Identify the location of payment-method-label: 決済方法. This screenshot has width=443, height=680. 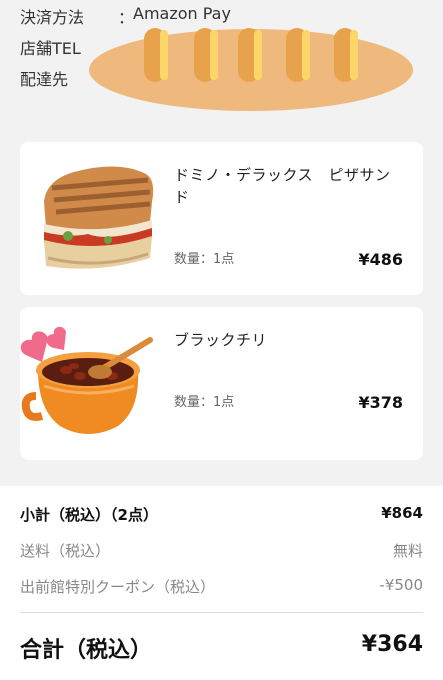
(52, 17).